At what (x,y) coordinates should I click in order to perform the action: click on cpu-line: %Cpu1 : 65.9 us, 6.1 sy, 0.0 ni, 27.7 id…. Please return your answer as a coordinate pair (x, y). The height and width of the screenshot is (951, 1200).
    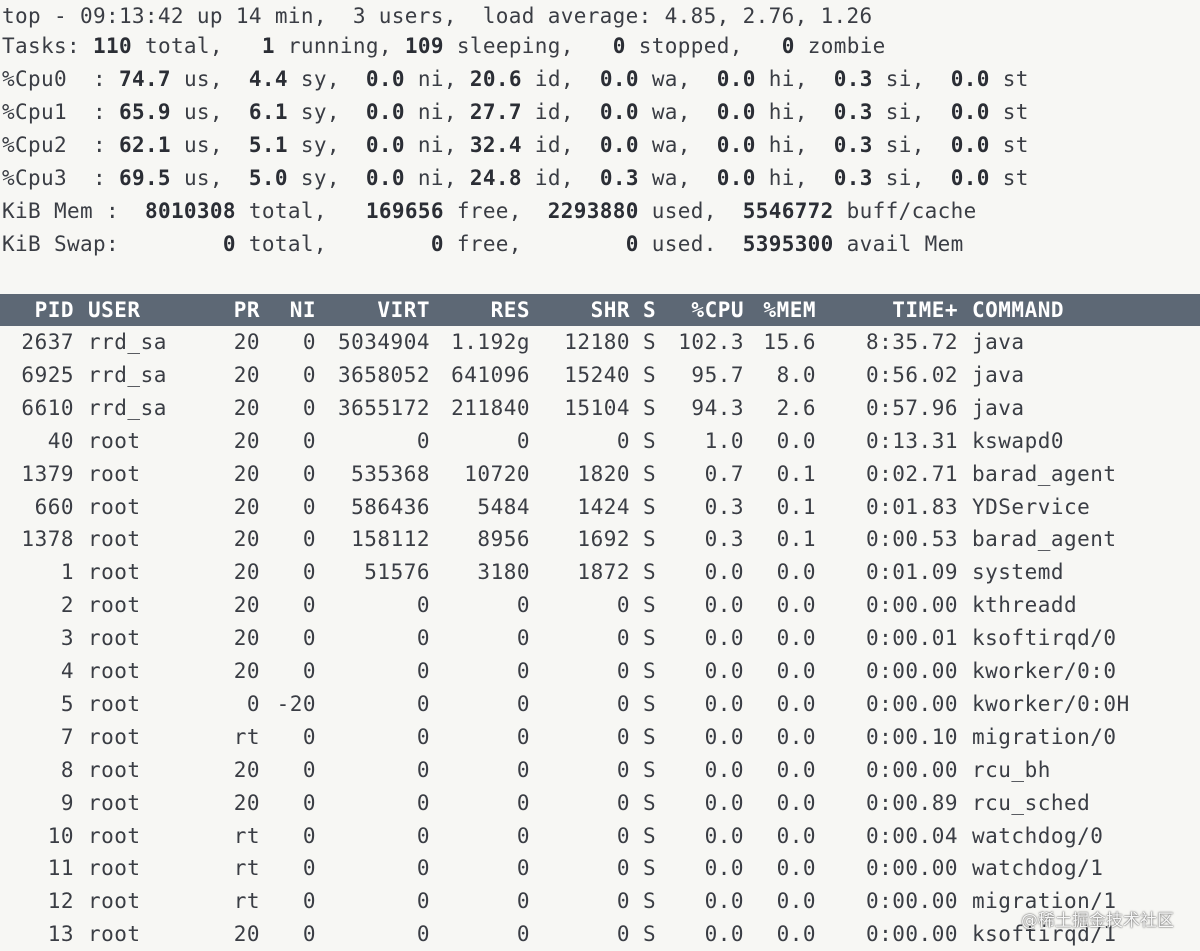
    Looking at the image, I should click on (515, 112).